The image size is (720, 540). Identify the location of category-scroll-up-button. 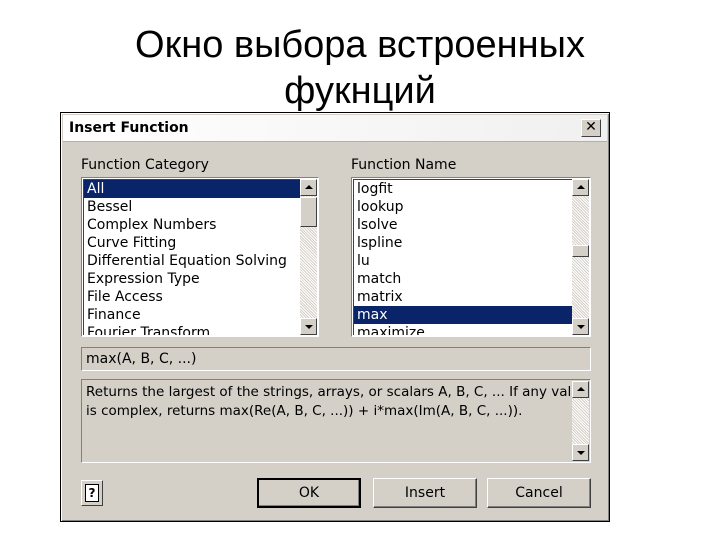
(308, 187).